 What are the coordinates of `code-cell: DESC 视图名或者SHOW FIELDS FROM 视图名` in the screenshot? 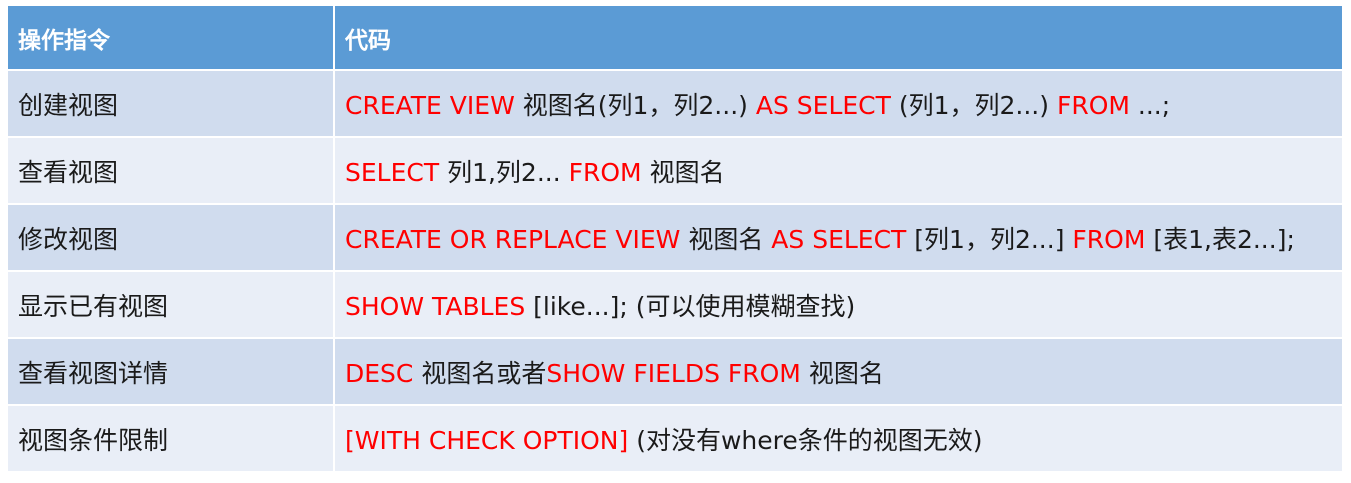 It's located at (838, 371).